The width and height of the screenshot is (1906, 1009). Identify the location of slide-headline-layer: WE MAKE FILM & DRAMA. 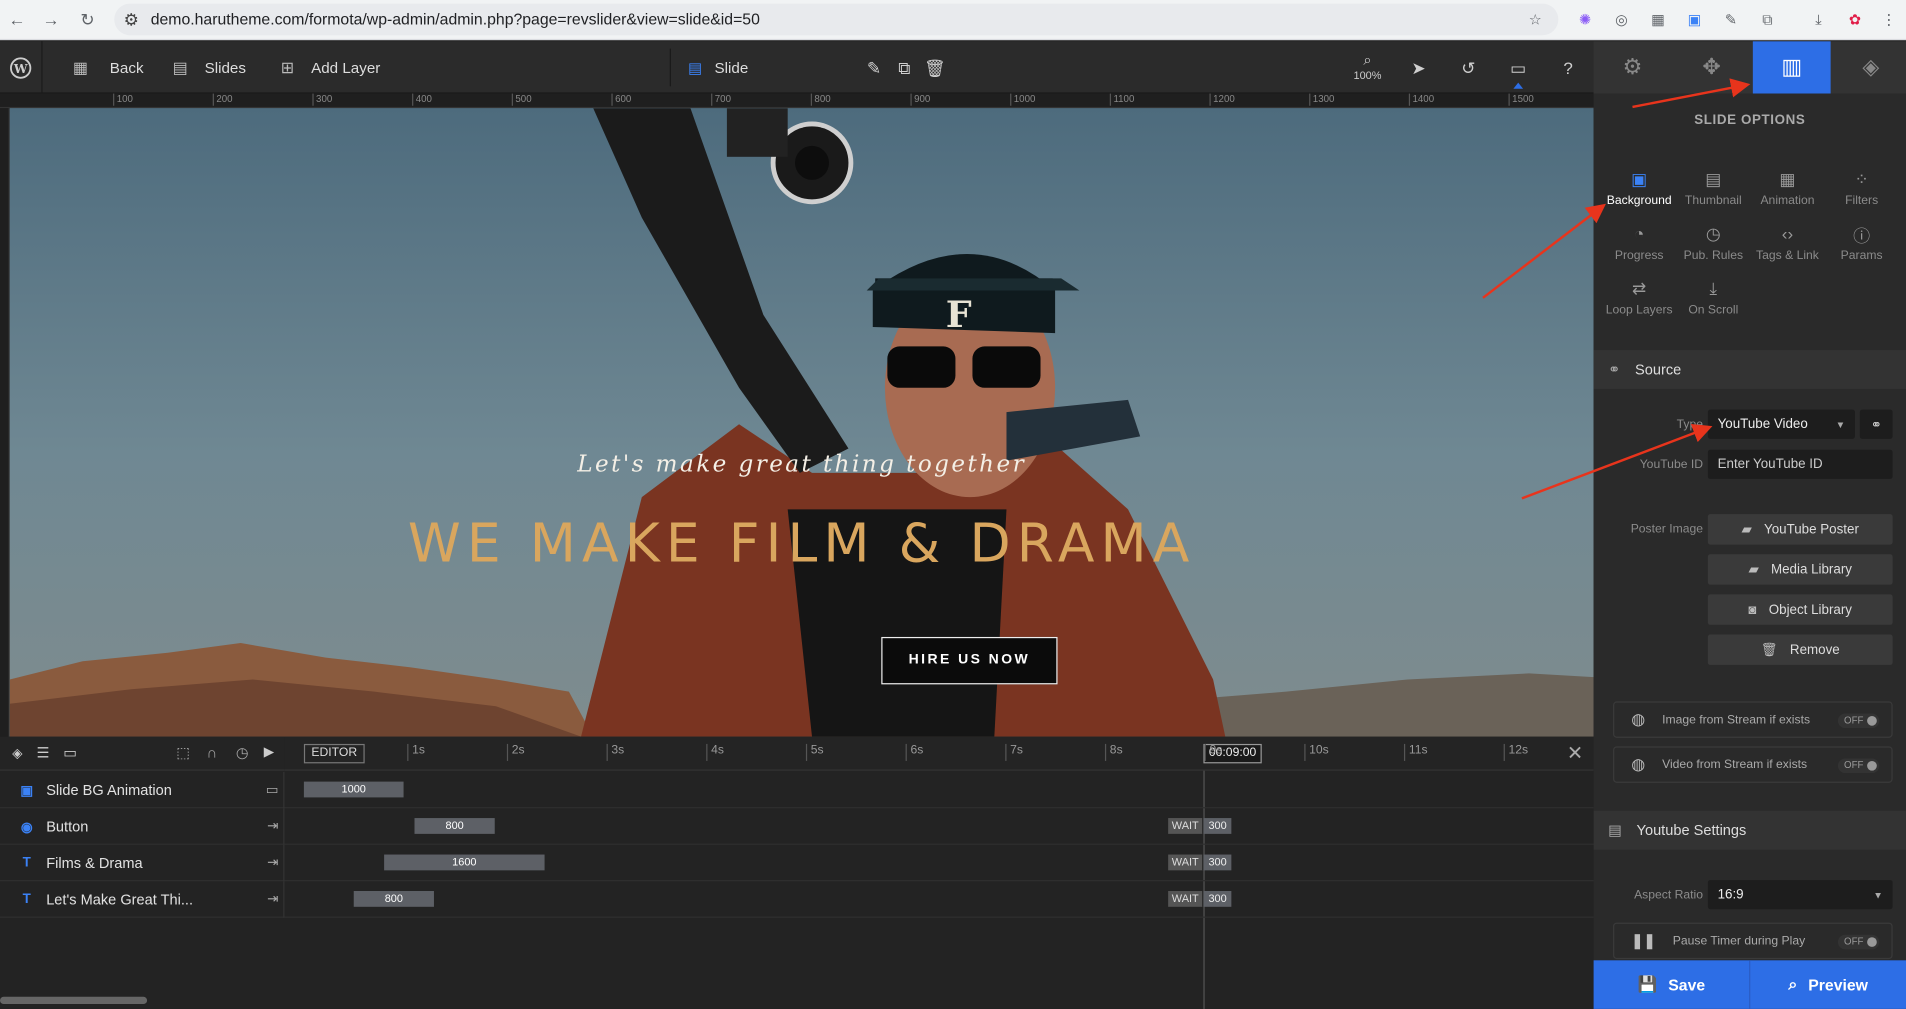
(802, 544).